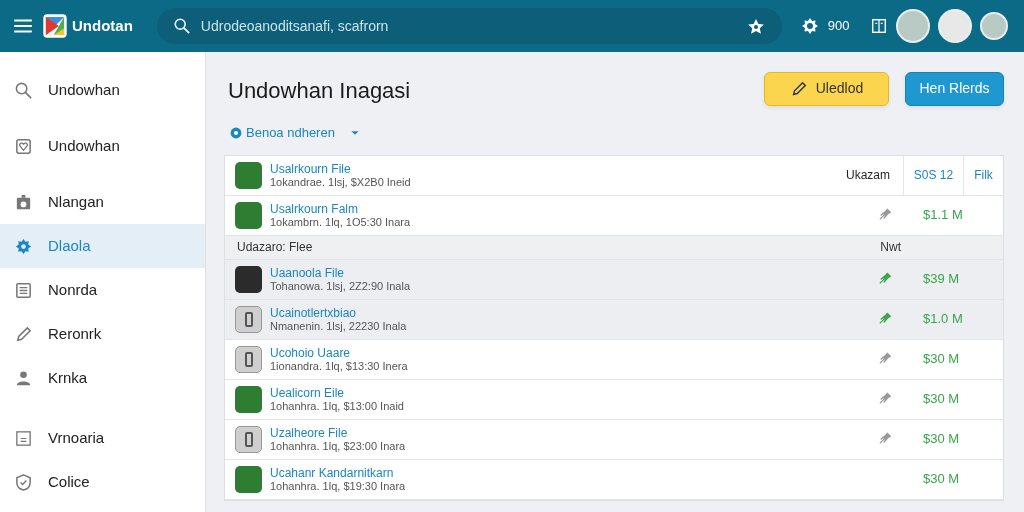 This screenshot has width=1024, height=512. Describe the element at coordinates (878, 26) in the screenshot. I see `book-icon` at that location.